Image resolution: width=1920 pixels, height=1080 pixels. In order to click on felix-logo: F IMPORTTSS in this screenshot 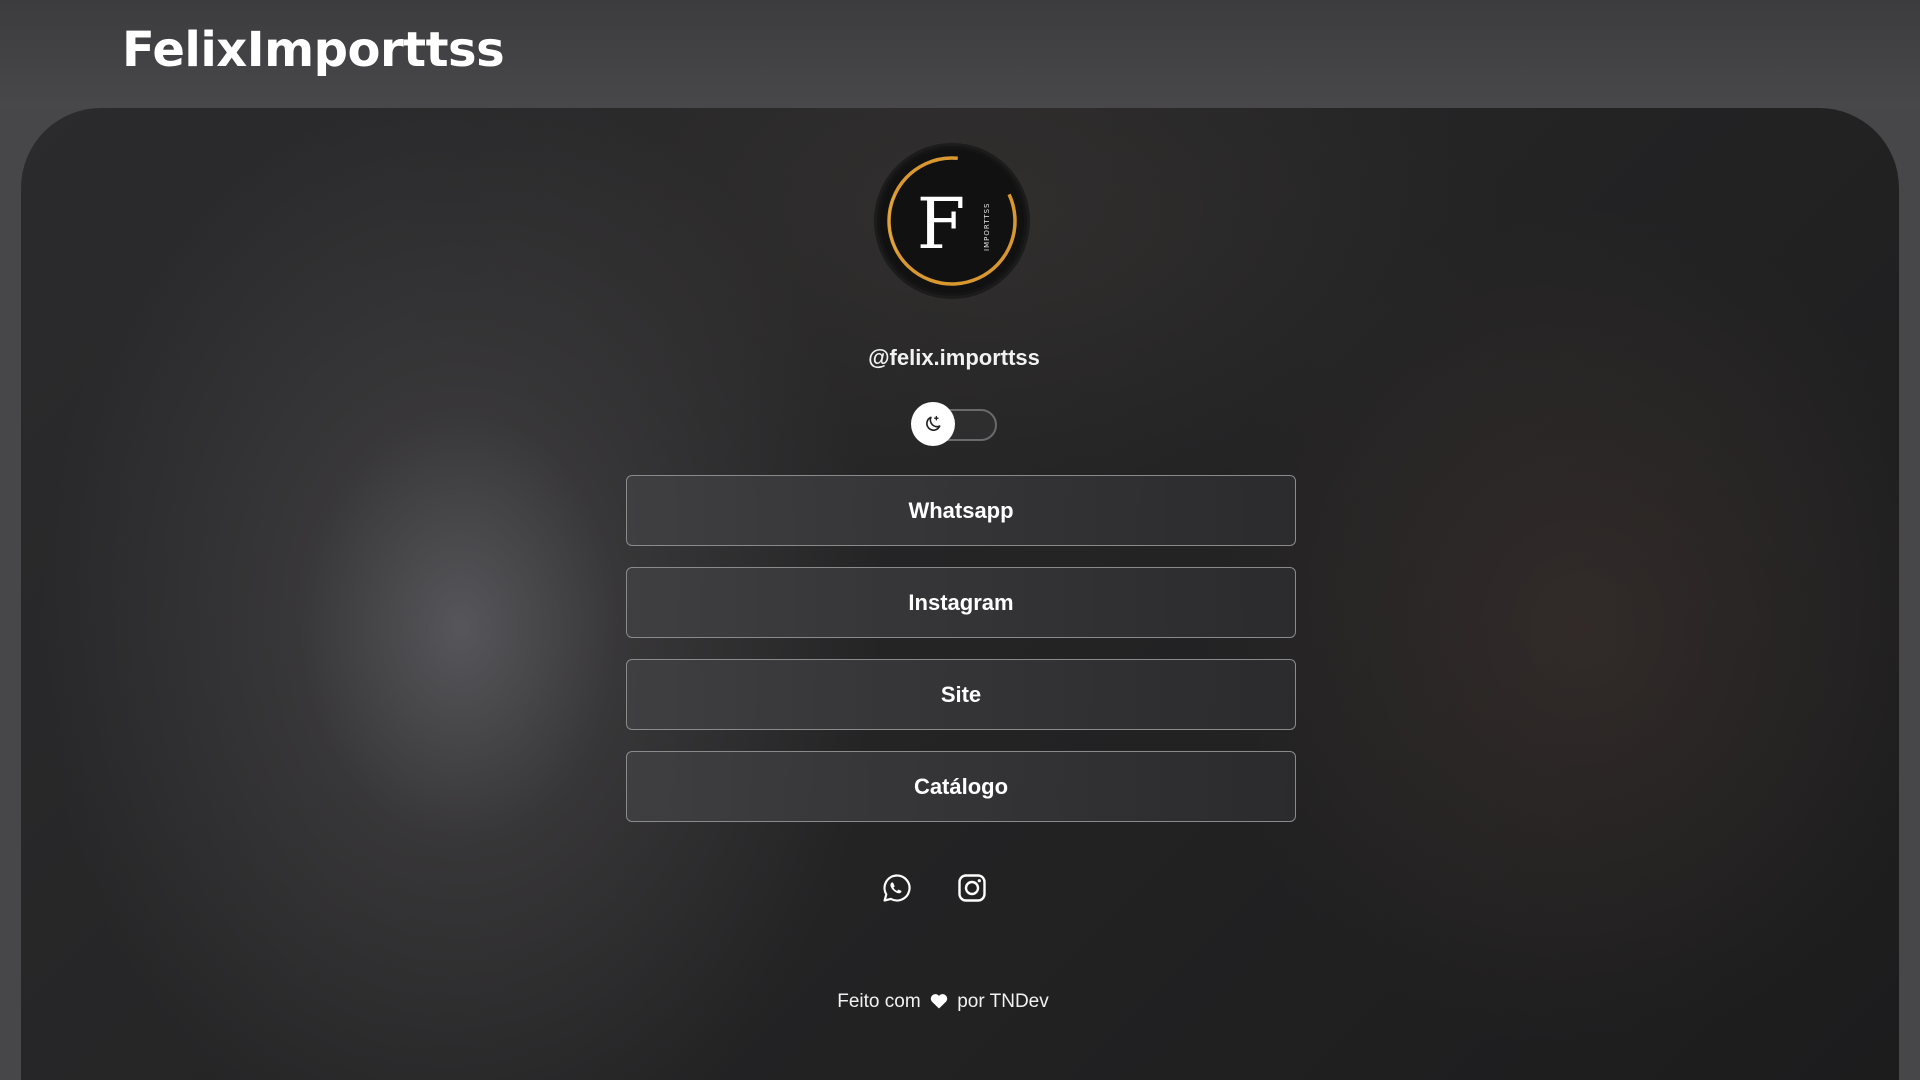, I will do `click(952, 221)`.